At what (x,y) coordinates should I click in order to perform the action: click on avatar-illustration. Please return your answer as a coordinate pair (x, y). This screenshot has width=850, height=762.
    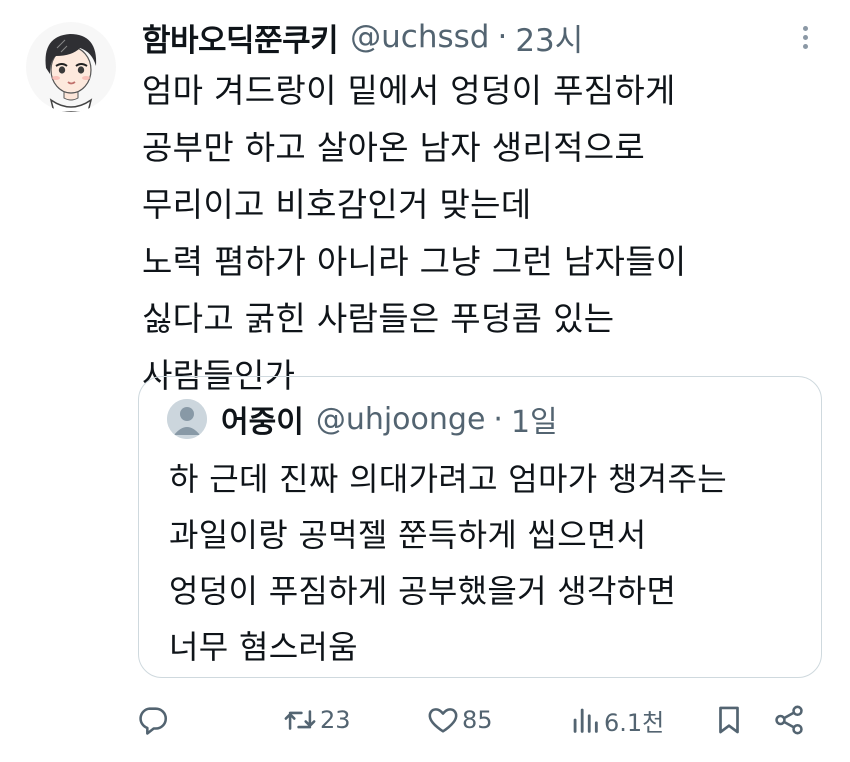
    Looking at the image, I should click on (71, 67).